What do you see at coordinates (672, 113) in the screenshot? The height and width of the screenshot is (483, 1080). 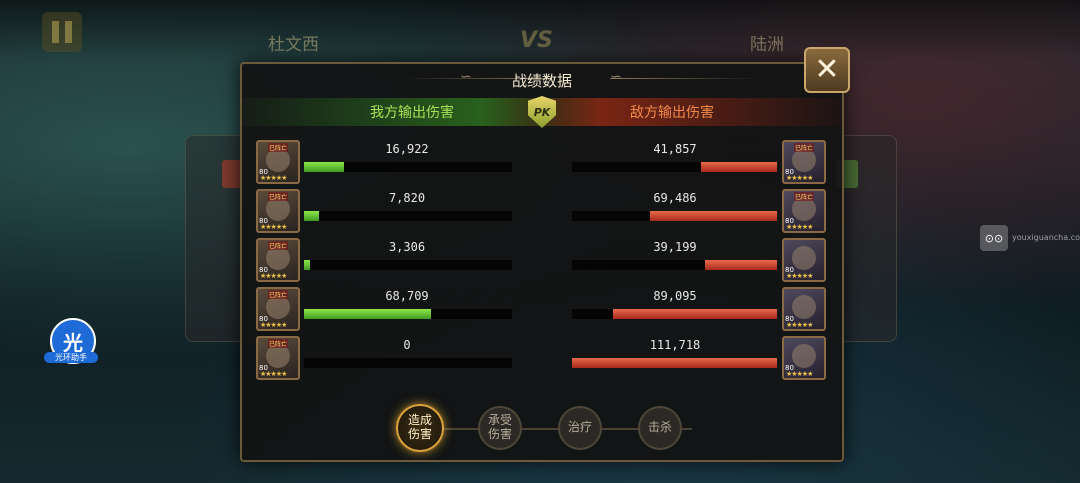 I see `enemy-damage-header: 敌方输出伤害` at bounding box center [672, 113].